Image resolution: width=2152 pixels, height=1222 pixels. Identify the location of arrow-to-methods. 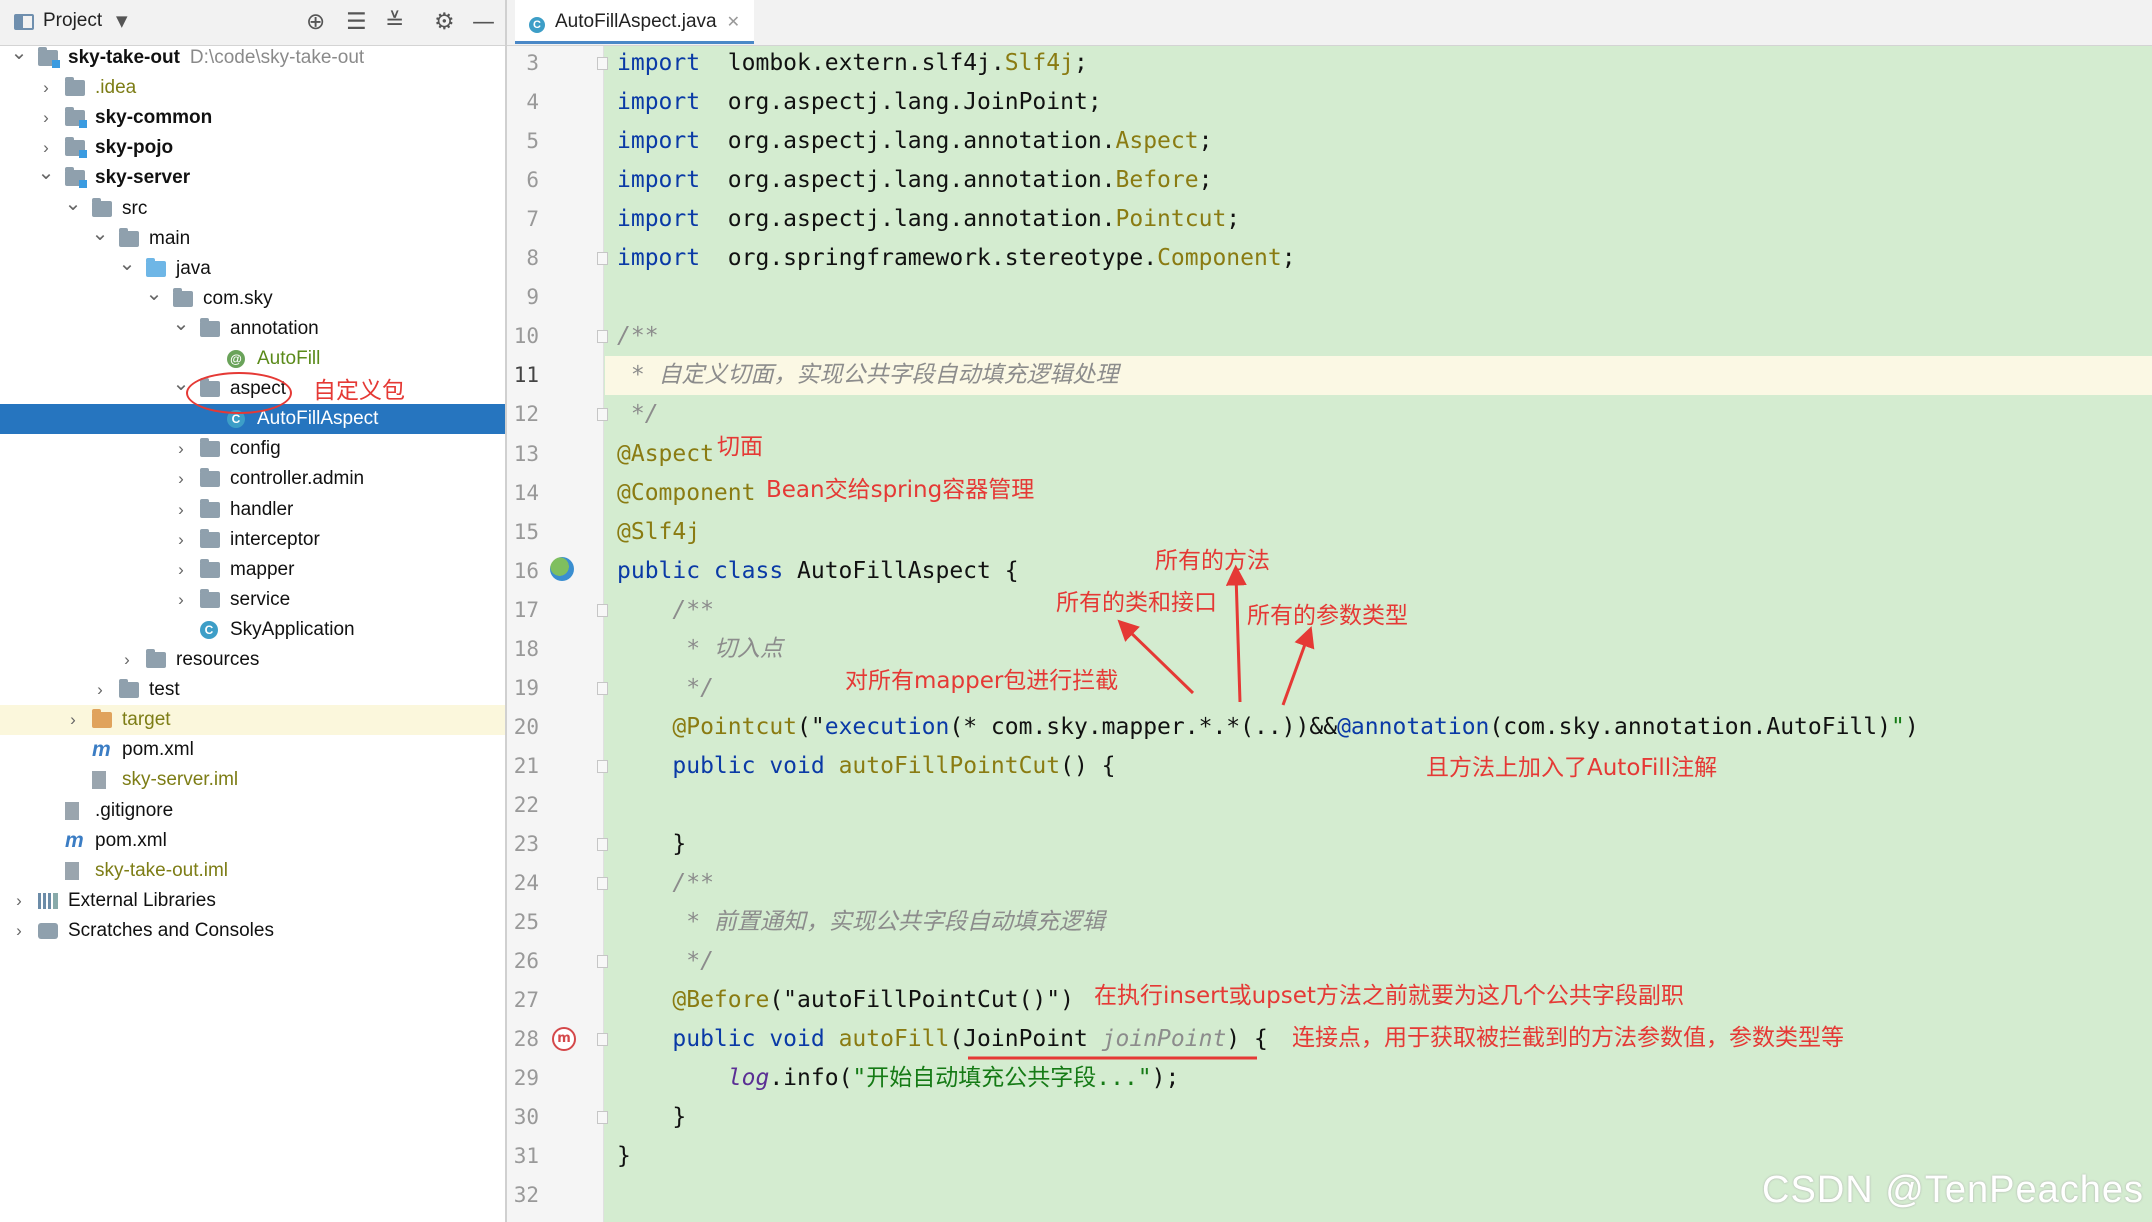
(1236, 633).